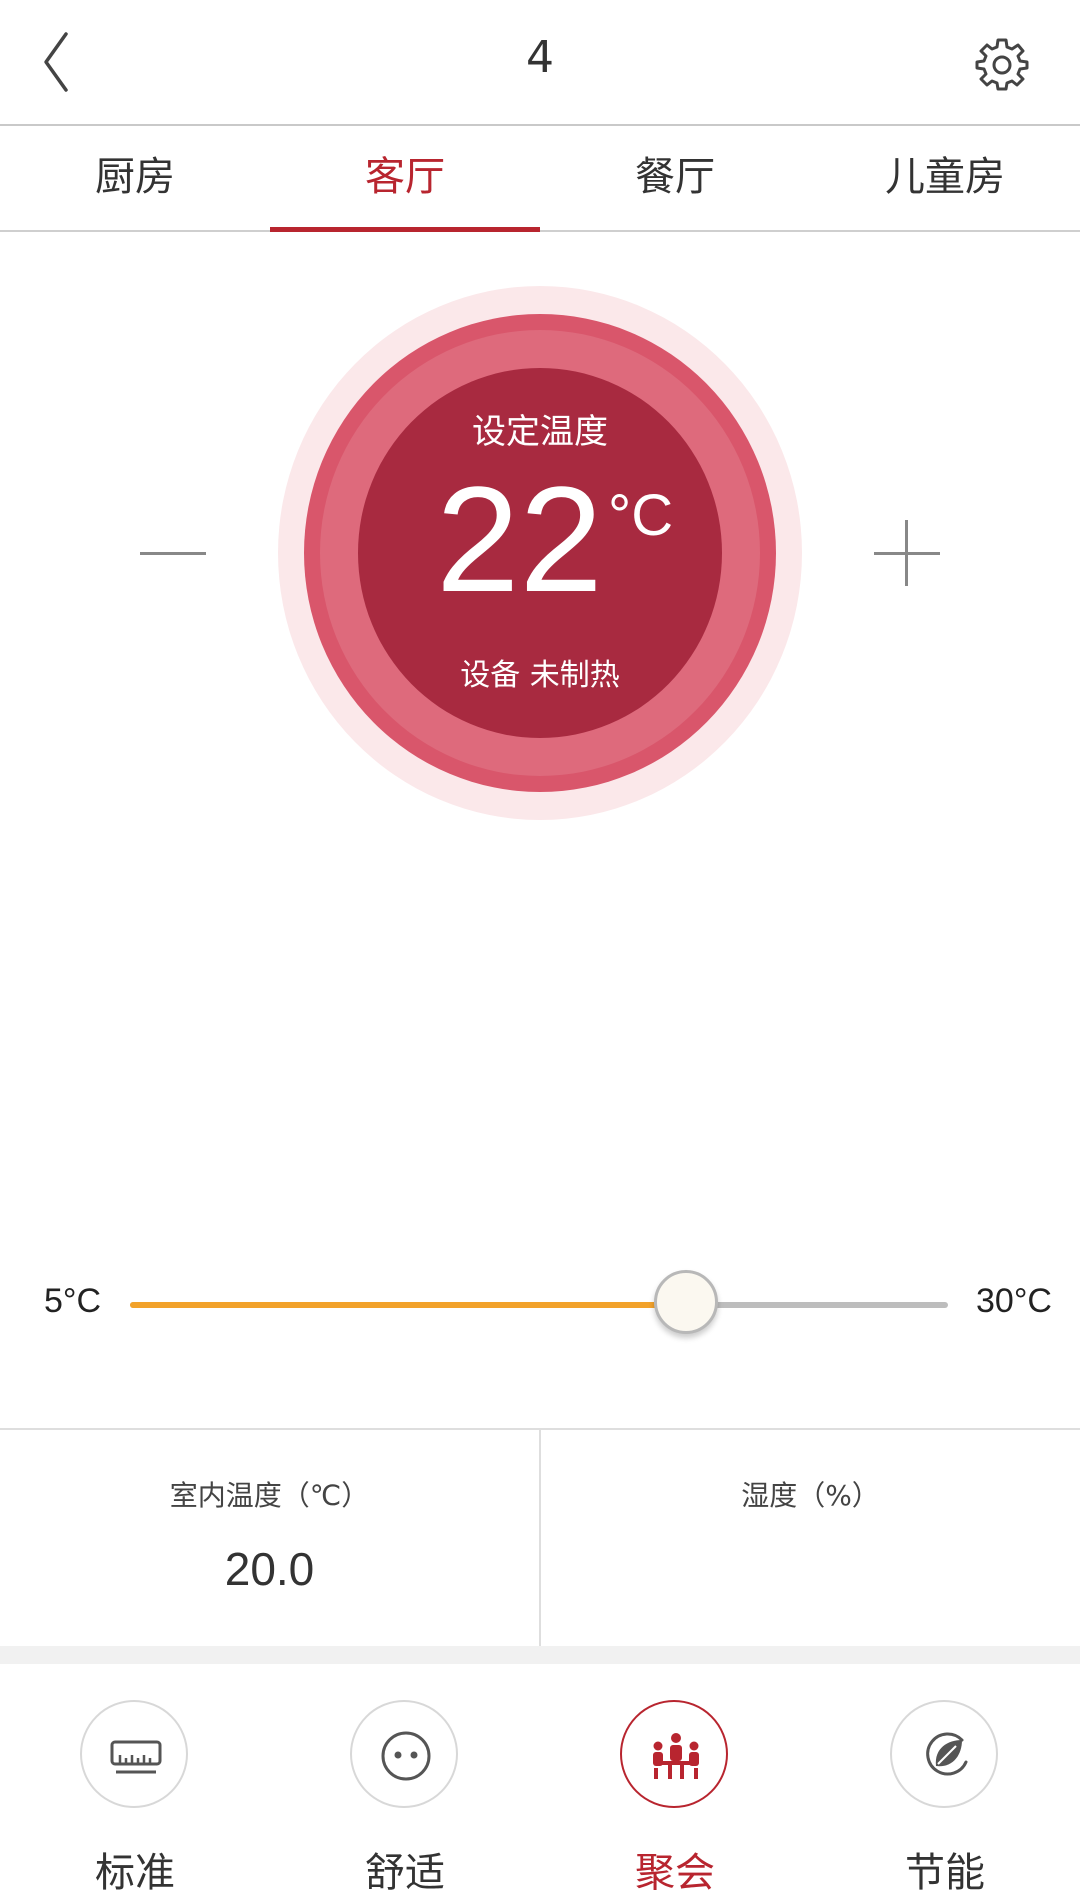 This screenshot has height=1898, width=1080. What do you see at coordinates (269, 1539) in the screenshot?
I see `indoor-temperature-card: 室内温度（℃） 20.0` at bounding box center [269, 1539].